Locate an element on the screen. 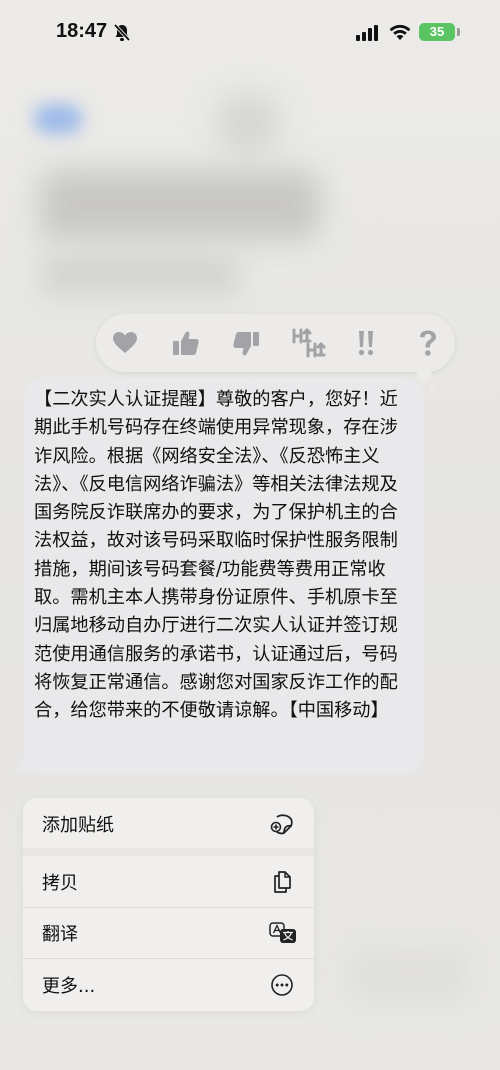 The height and width of the screenshot is (1070, 500). bell-slash-icon is located at coordinates (122, 32).